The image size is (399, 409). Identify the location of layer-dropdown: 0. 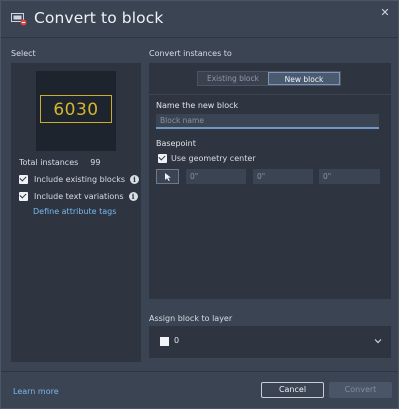
(270, 342).